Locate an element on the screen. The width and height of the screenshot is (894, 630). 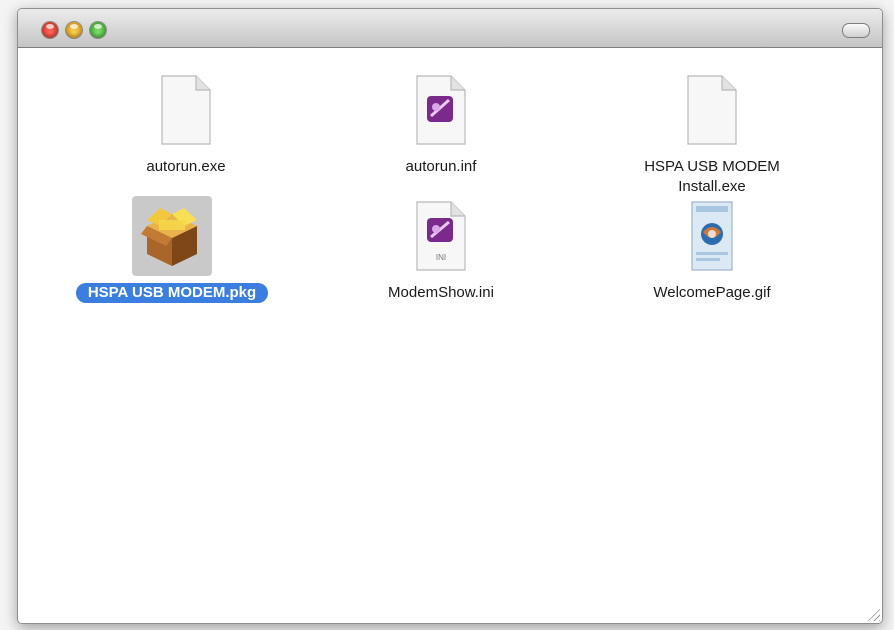
minimize-icon is located at coordinates (74, 30).